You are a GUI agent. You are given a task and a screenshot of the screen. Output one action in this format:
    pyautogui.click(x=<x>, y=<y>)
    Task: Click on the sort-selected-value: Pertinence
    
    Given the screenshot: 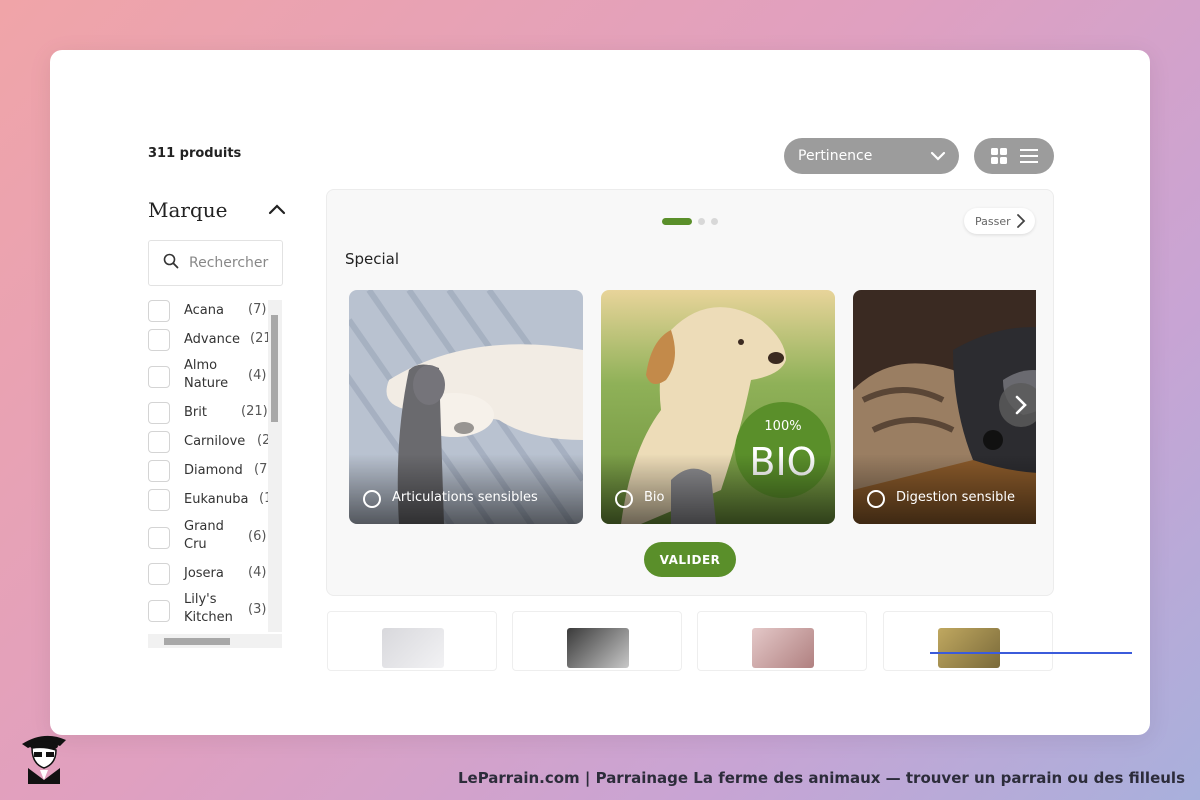 What is the action you would take?
    pyautogui.click(x=835, y=156)
    